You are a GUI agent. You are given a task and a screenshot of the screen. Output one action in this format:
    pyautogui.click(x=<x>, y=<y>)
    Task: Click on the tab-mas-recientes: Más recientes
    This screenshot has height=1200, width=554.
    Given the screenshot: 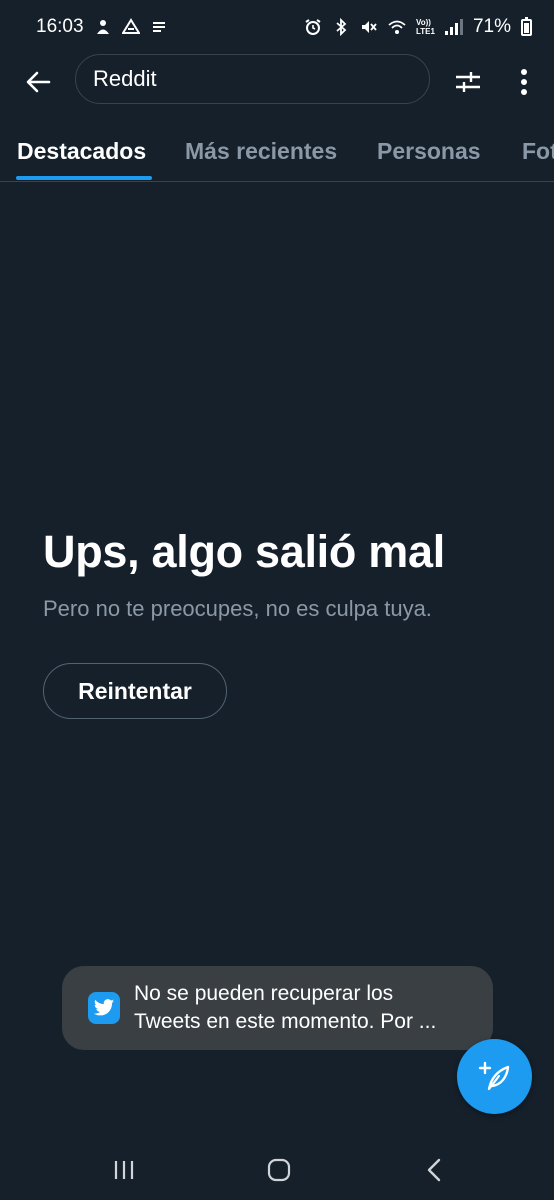 What is the action you would take?
    pyautogui.click(x=261, y=150)
    